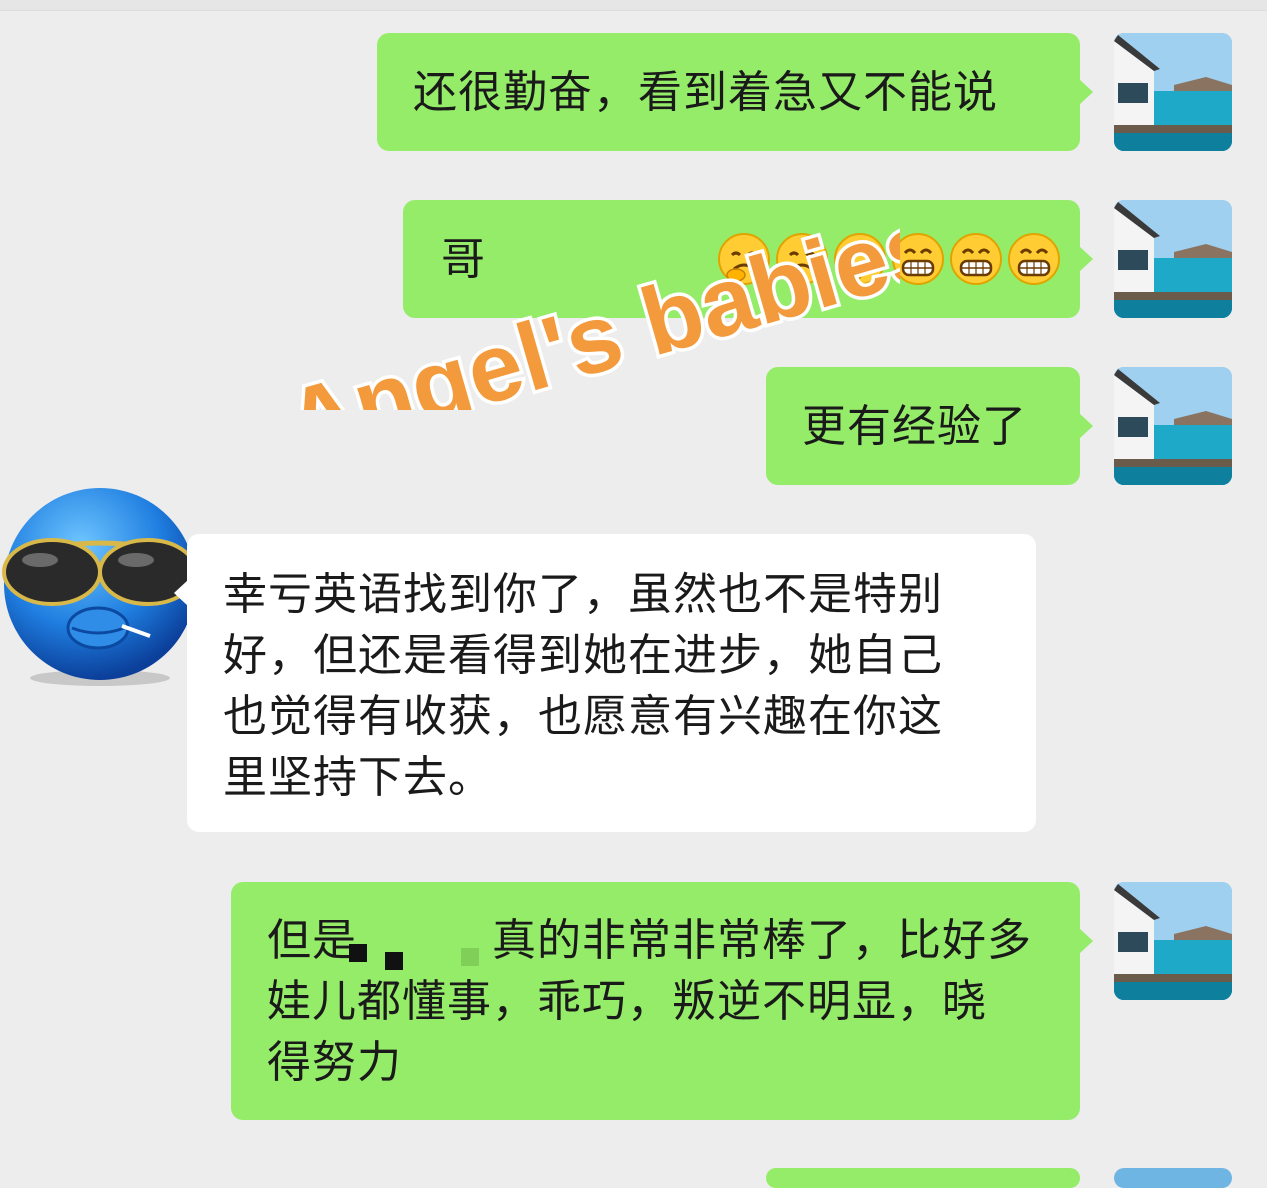  I want to click on outgoing-message-bubble: 还很勤奋，看到着急又不能说, so click(735, 92).